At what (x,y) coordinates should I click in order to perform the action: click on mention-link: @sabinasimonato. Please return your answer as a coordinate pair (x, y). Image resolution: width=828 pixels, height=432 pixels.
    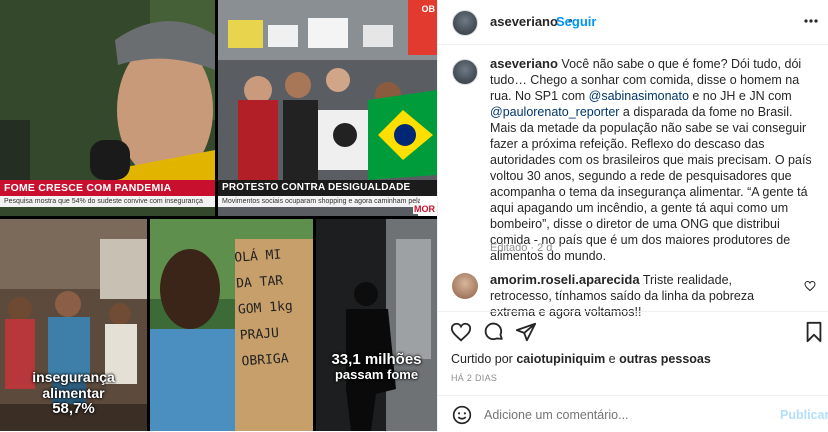
    Looking at the image, I should click on (639, 96).